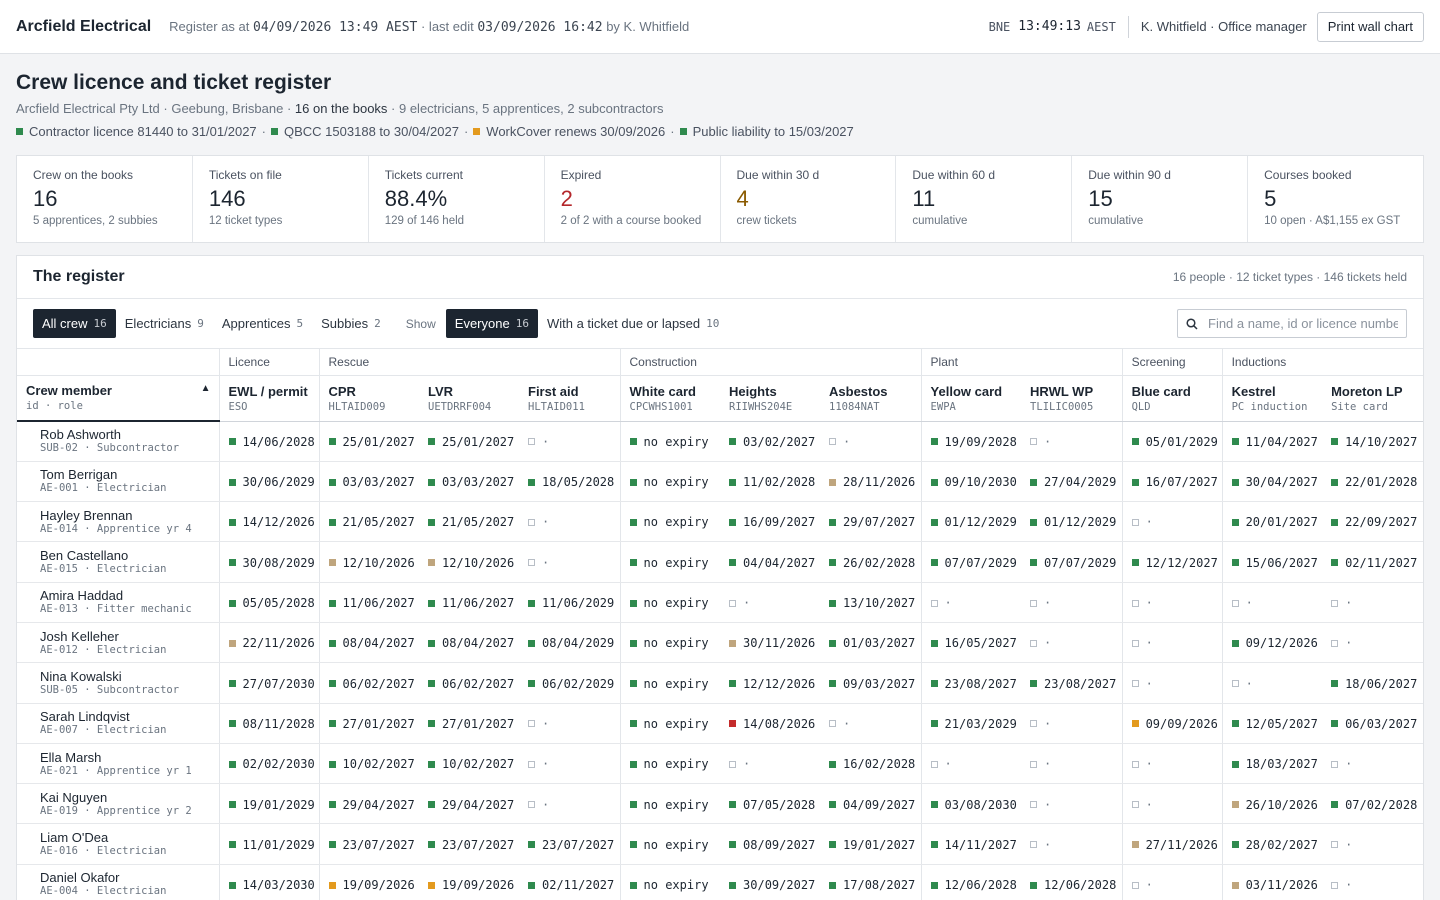 The height and width of the screenshot is (900, 1440). Describe the element at coordinates (469, 441) in the screenshot. I see `ticket-cell: 25/01/2027` at that location.